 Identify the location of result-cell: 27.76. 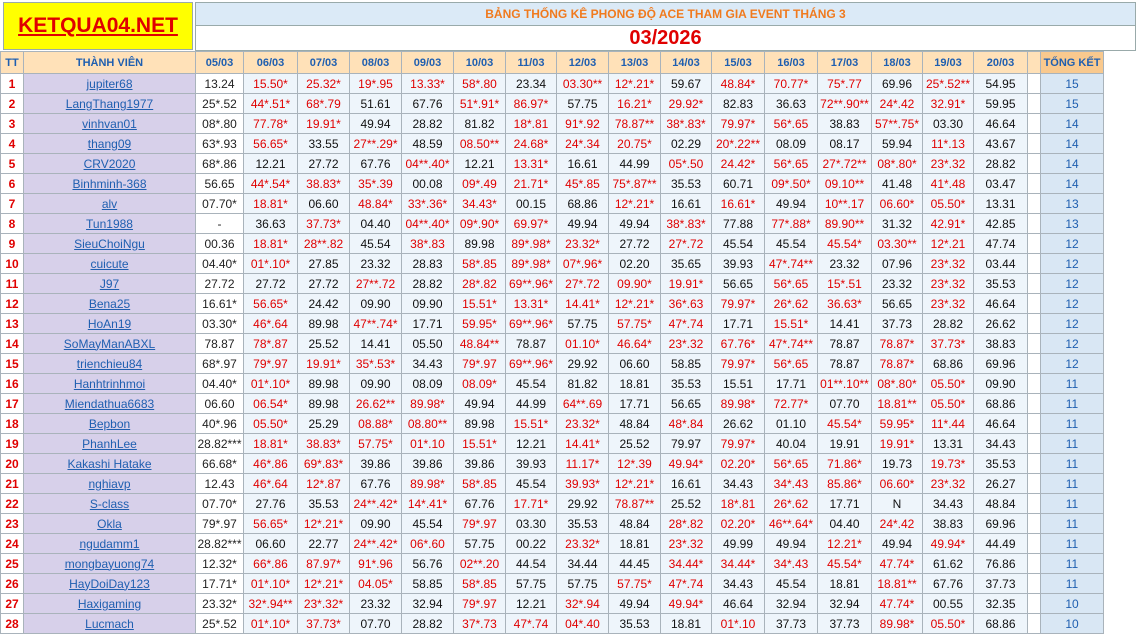
(270, 503).